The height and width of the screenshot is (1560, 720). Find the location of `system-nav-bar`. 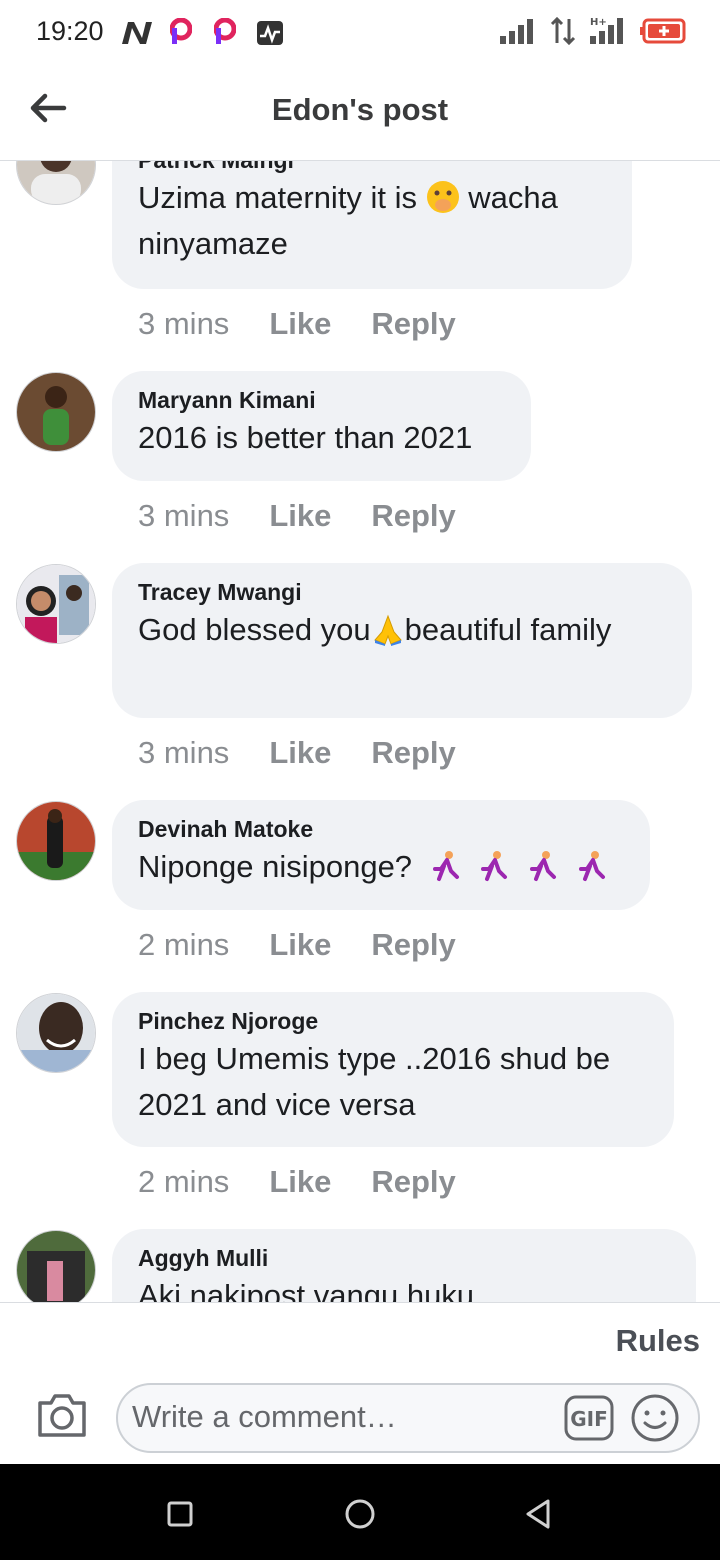

system-nav-bar is located at coordinates (360, 1512).